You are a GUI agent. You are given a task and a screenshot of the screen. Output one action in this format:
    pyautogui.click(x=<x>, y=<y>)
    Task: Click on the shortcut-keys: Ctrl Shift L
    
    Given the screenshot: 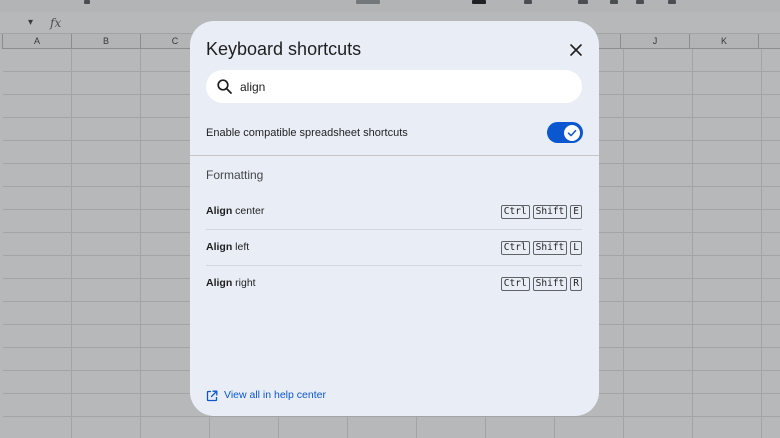 What is the action you would take?
    pyautogui.click(x=541, y=248)
    